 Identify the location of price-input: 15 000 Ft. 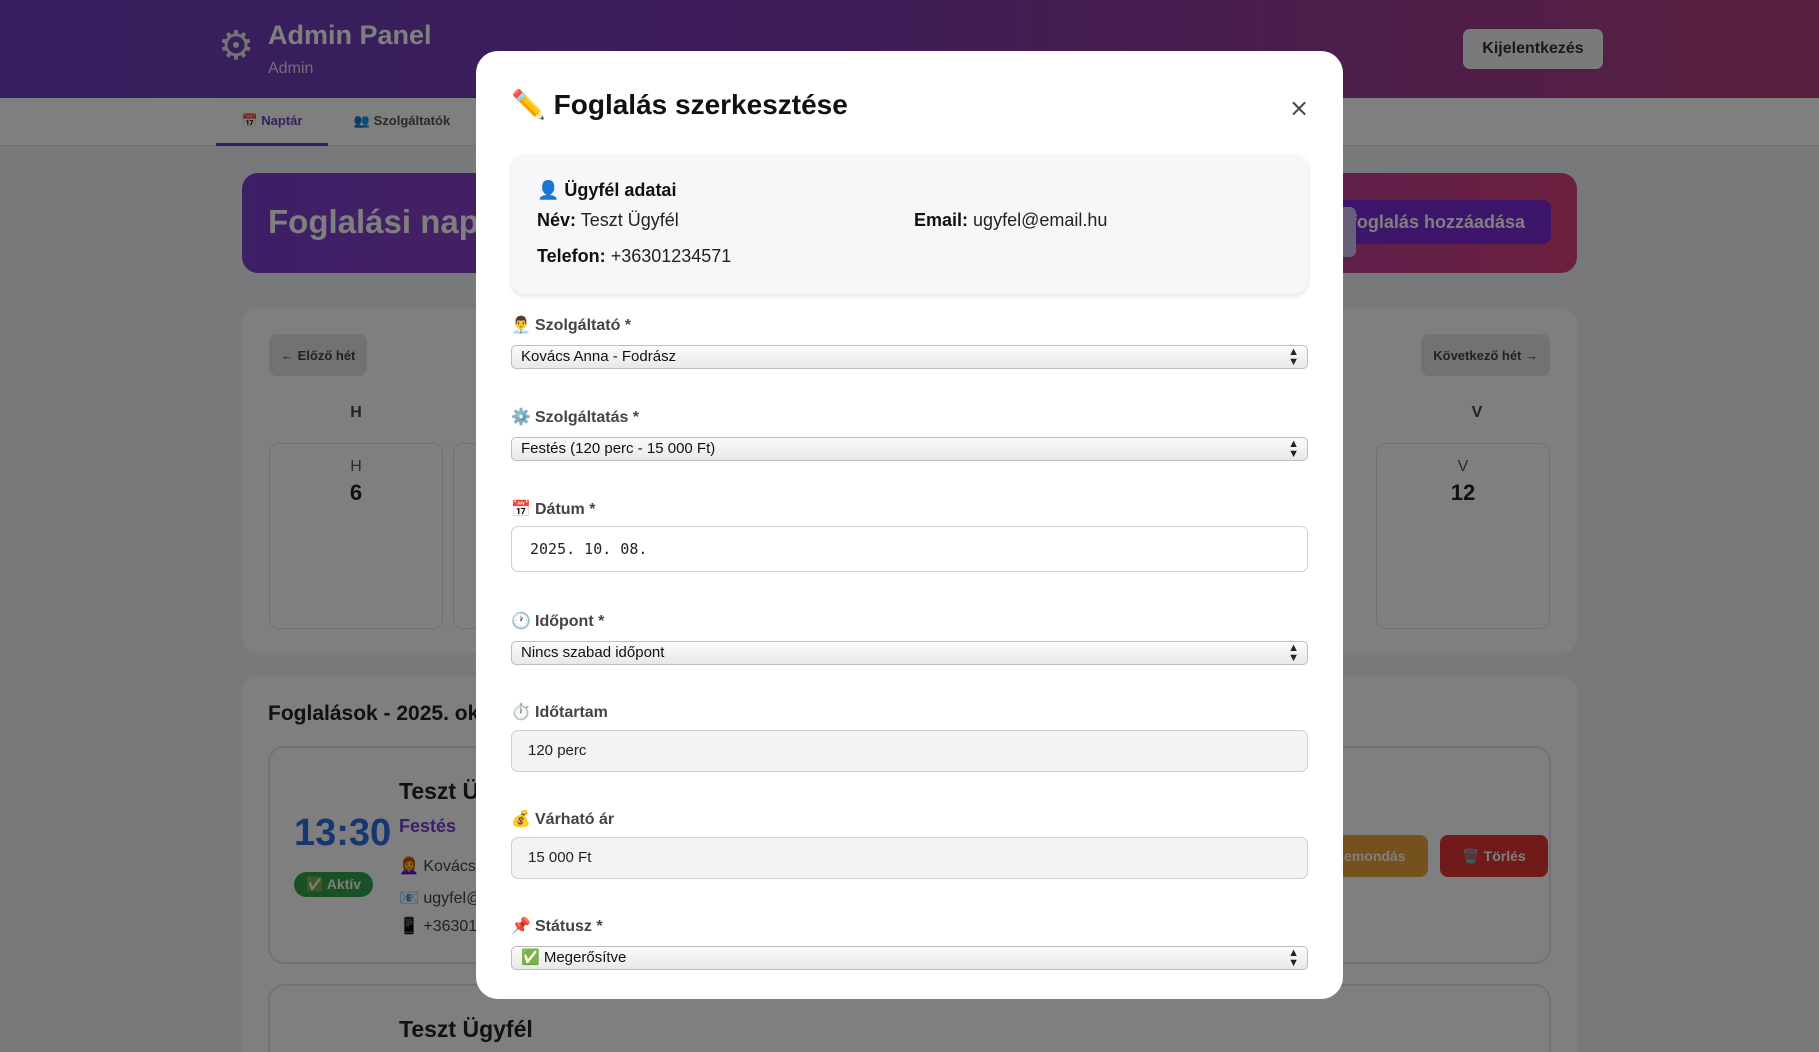
(909, 858).